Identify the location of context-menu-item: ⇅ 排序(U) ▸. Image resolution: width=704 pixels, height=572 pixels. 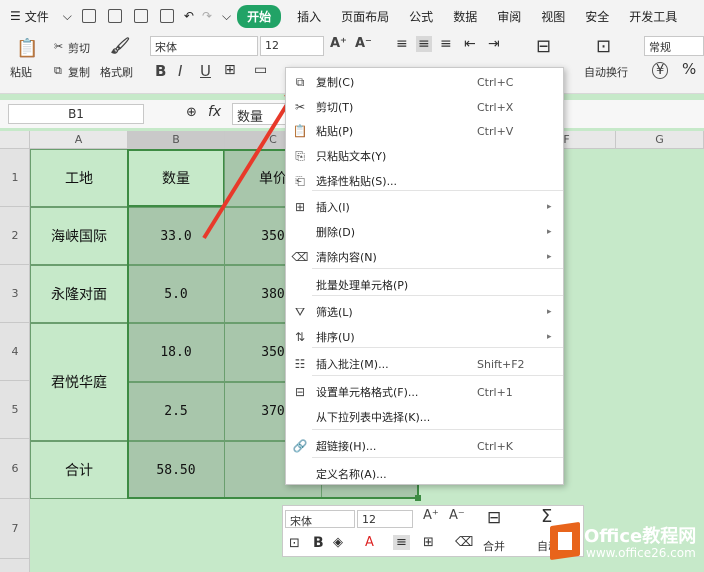
(424, 337).